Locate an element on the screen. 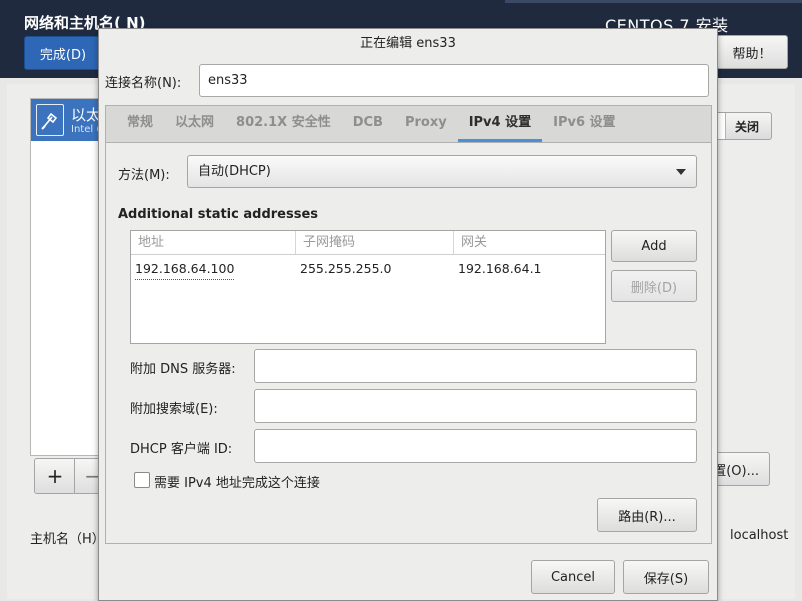  connection-name-input: ens33 is located at coordinates (454, 80).